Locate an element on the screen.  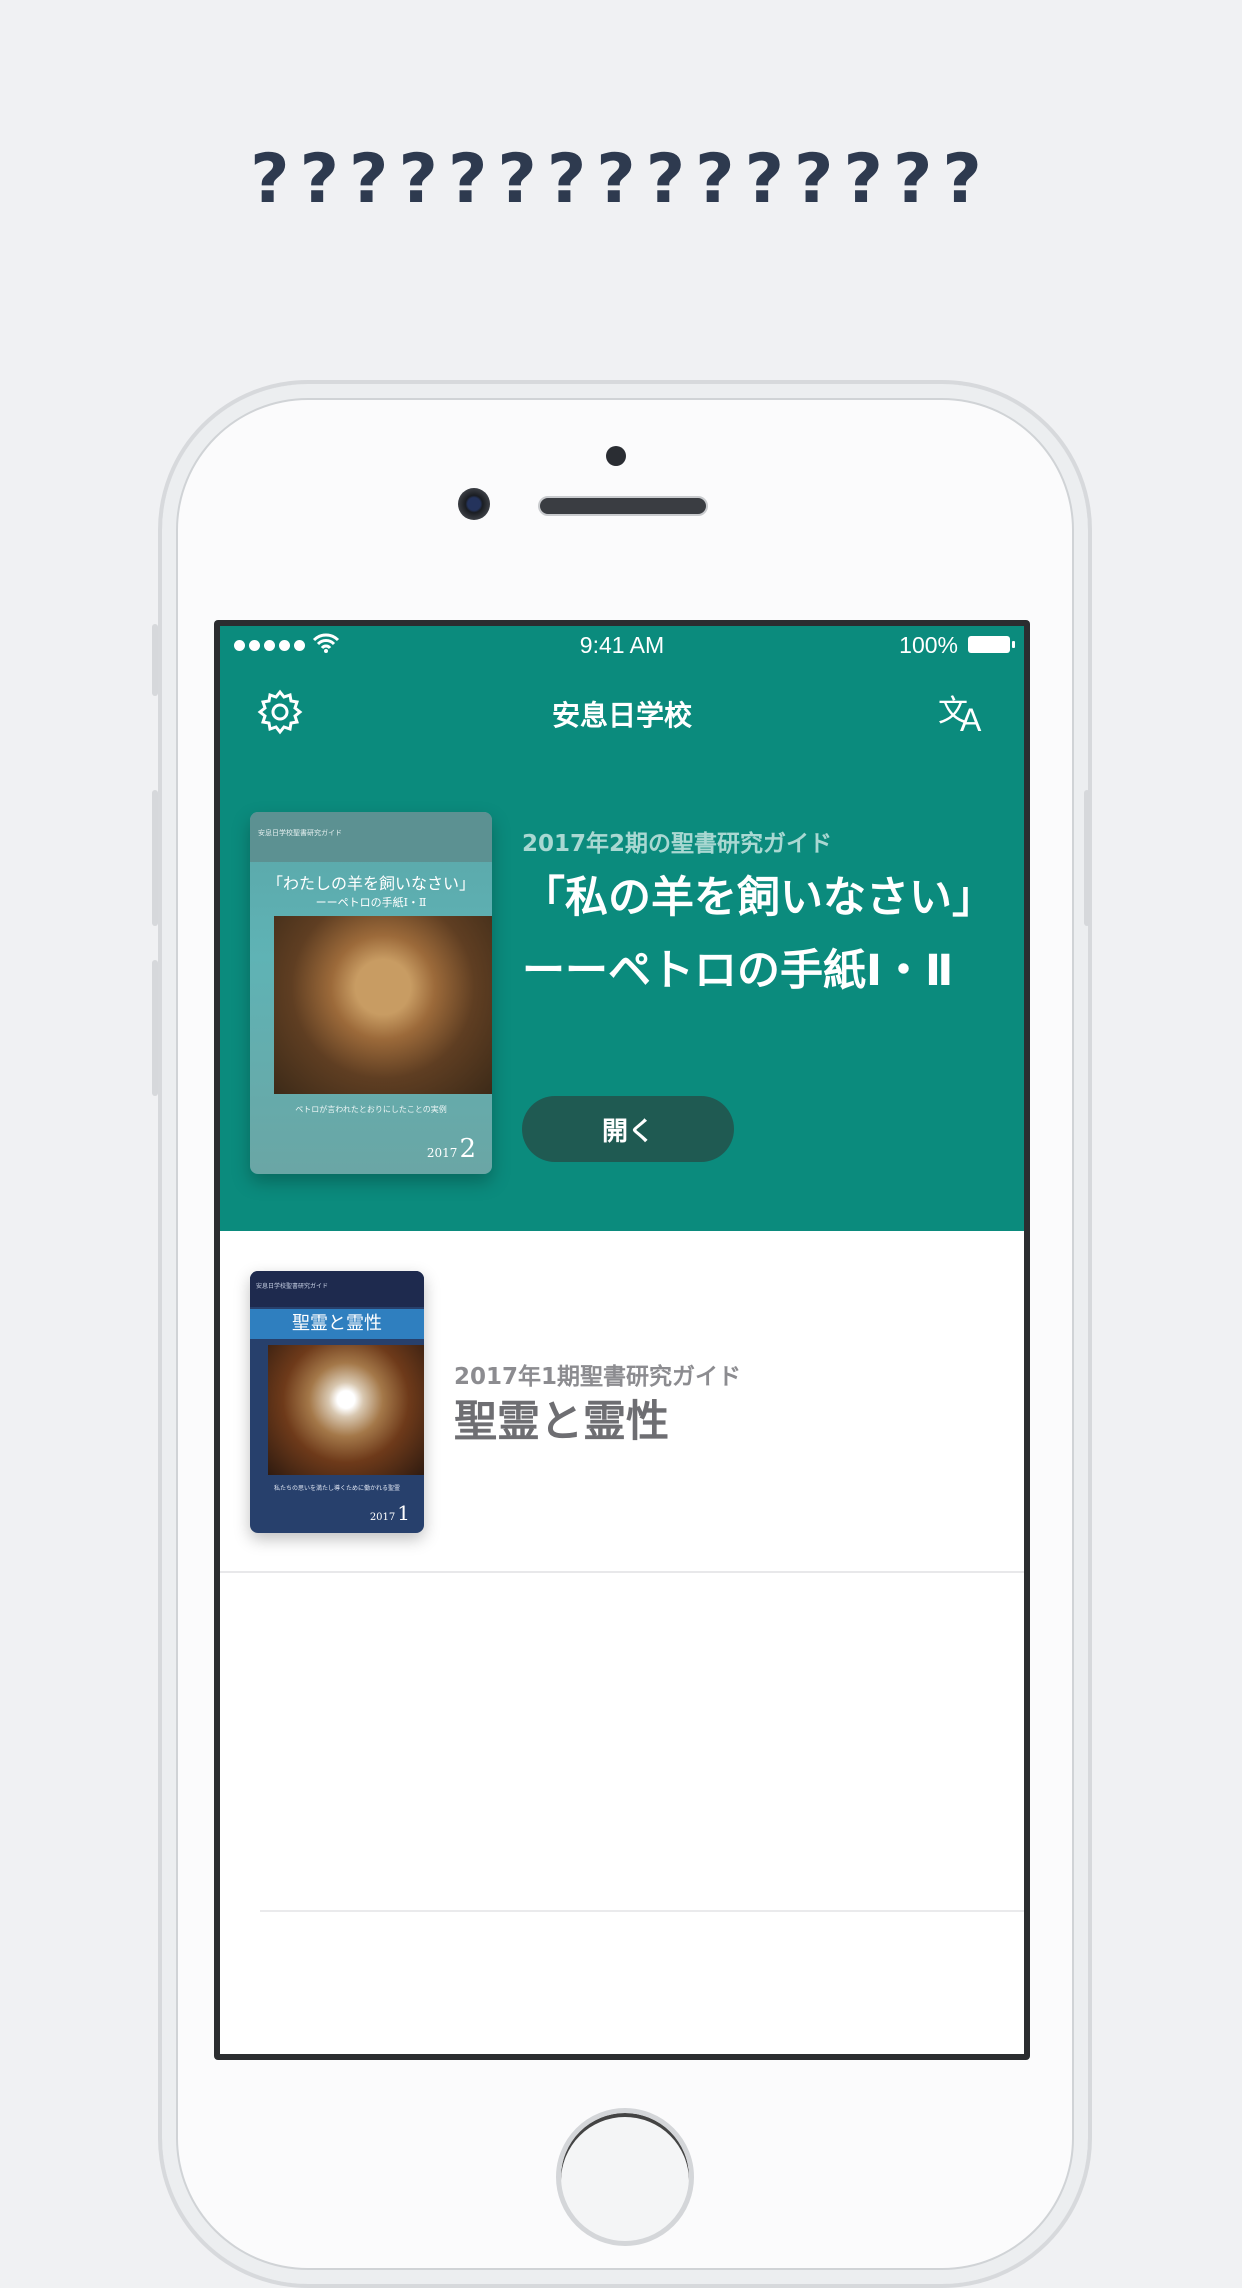
home-button is located at coordinates (625, 2177).